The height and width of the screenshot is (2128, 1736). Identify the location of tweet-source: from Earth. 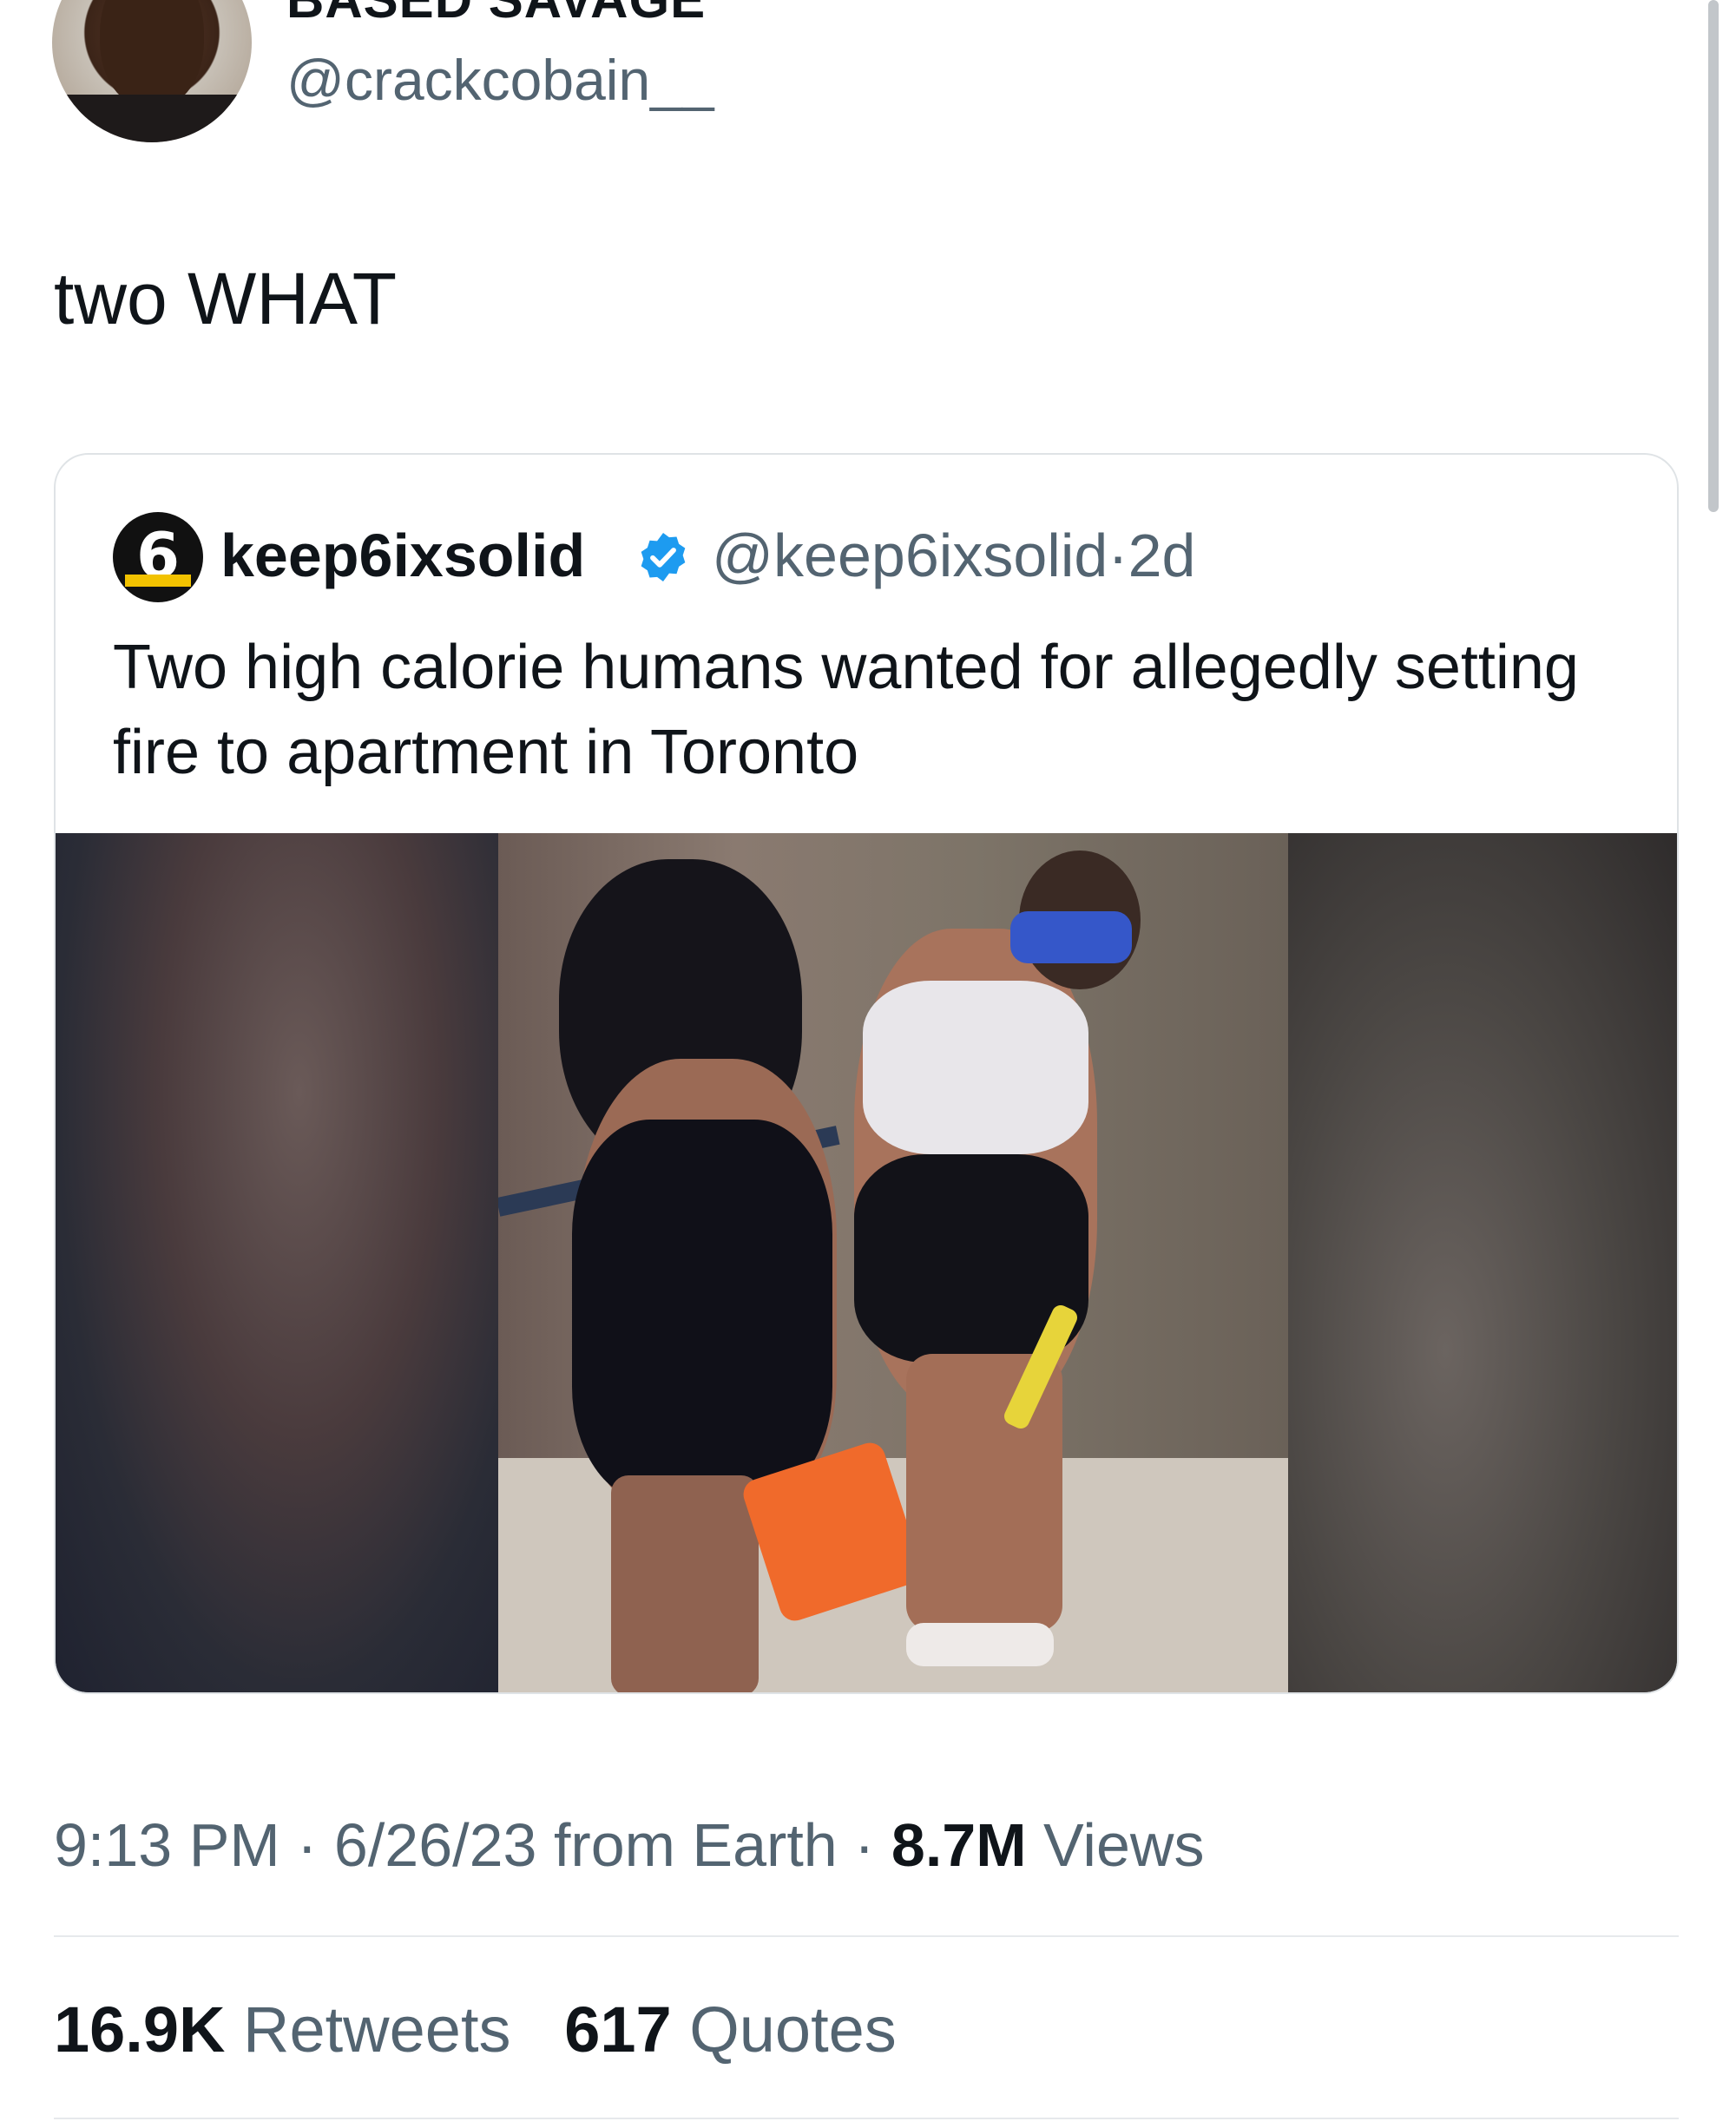
(695, 1845).